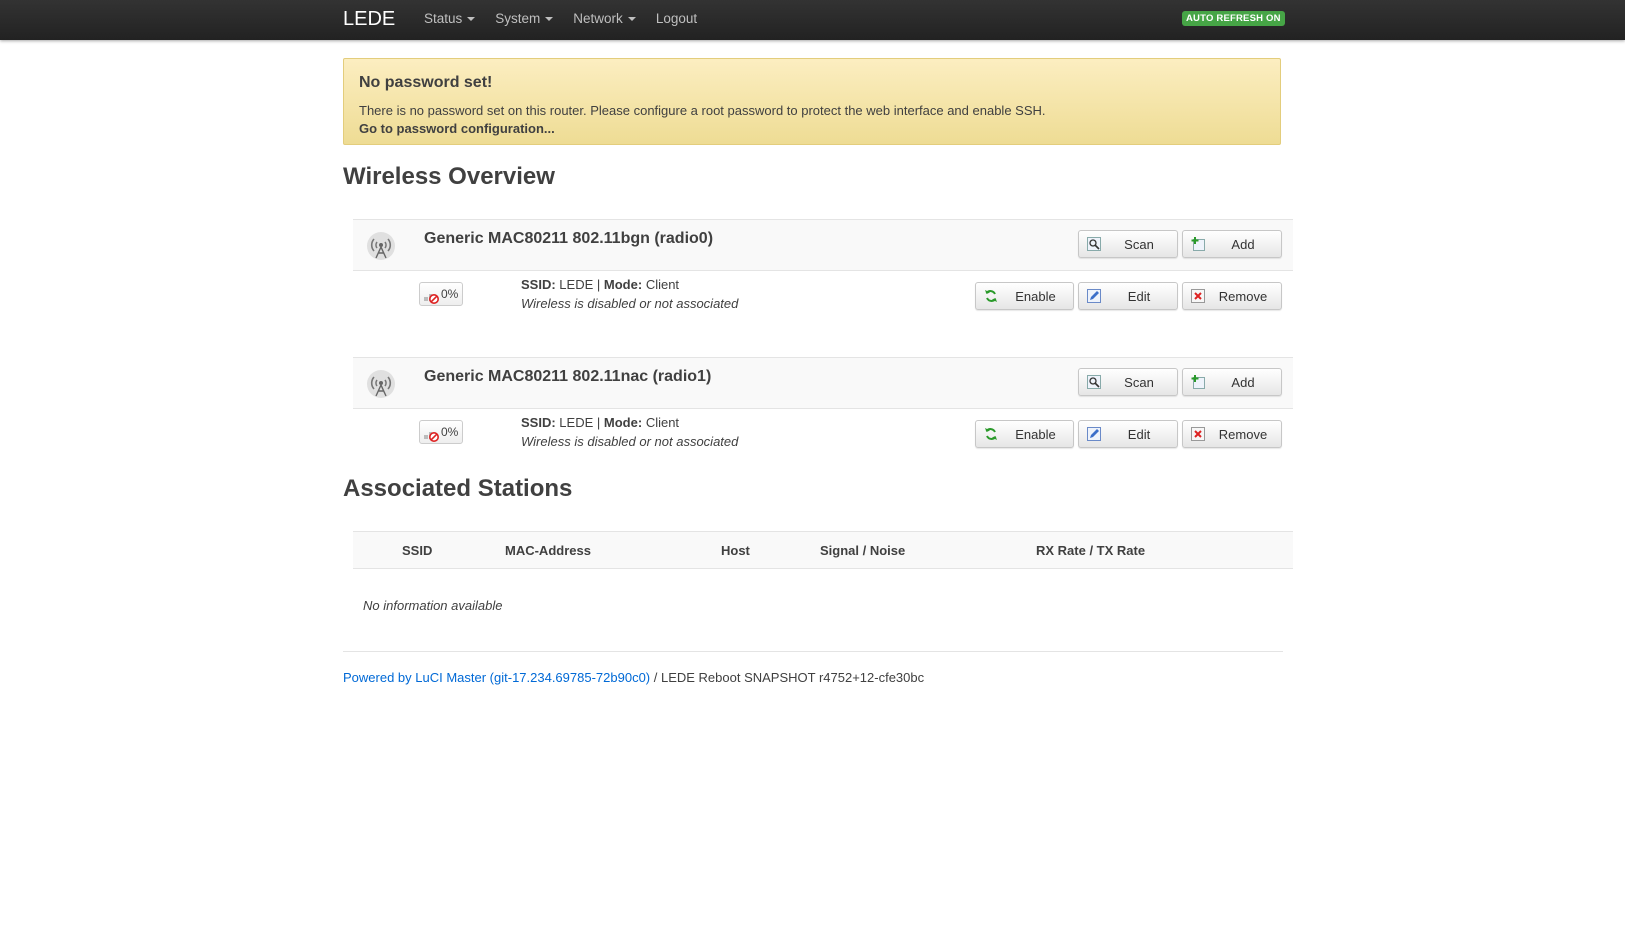 The image size is (1625, 930). I want to click on footer-divider, so click(813, 651).